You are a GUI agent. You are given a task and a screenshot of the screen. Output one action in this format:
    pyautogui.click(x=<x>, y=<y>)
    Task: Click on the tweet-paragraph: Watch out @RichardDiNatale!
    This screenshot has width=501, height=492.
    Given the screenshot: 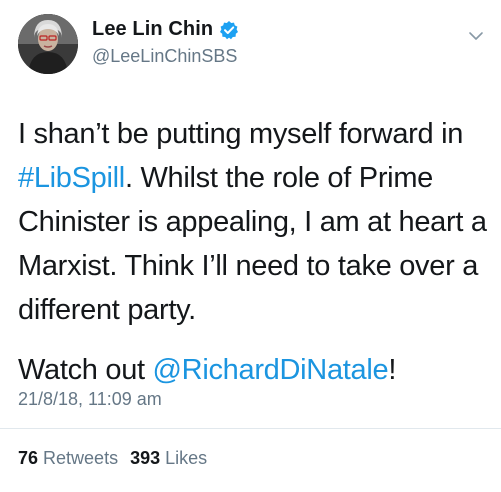 What is the action you would take?
    pyautogui.click(x=253, y=370)
    